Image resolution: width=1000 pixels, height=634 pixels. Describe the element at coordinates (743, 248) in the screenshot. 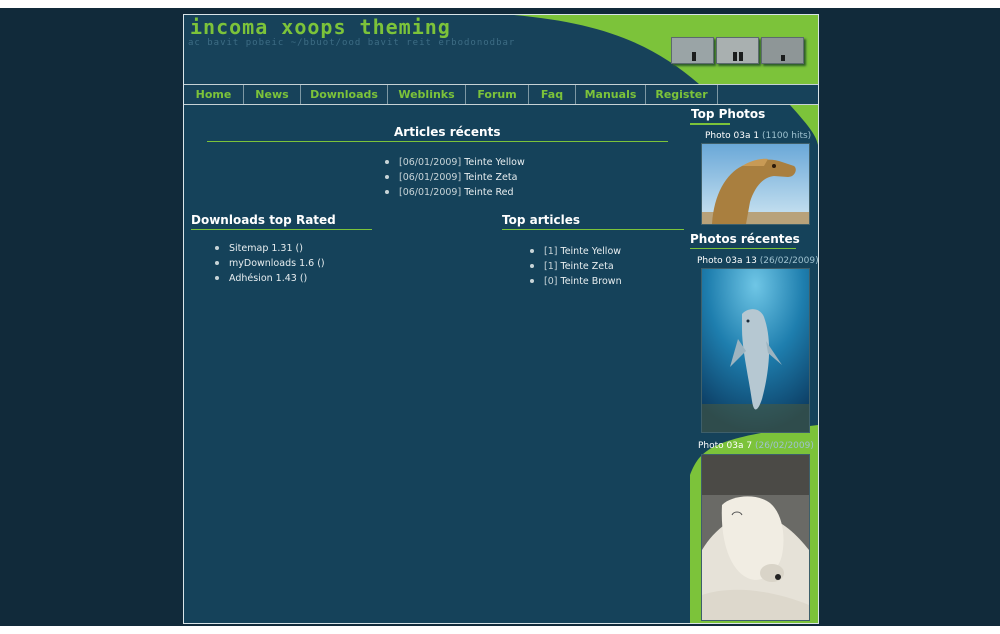

I see `photos-recentes-rule` at that location.